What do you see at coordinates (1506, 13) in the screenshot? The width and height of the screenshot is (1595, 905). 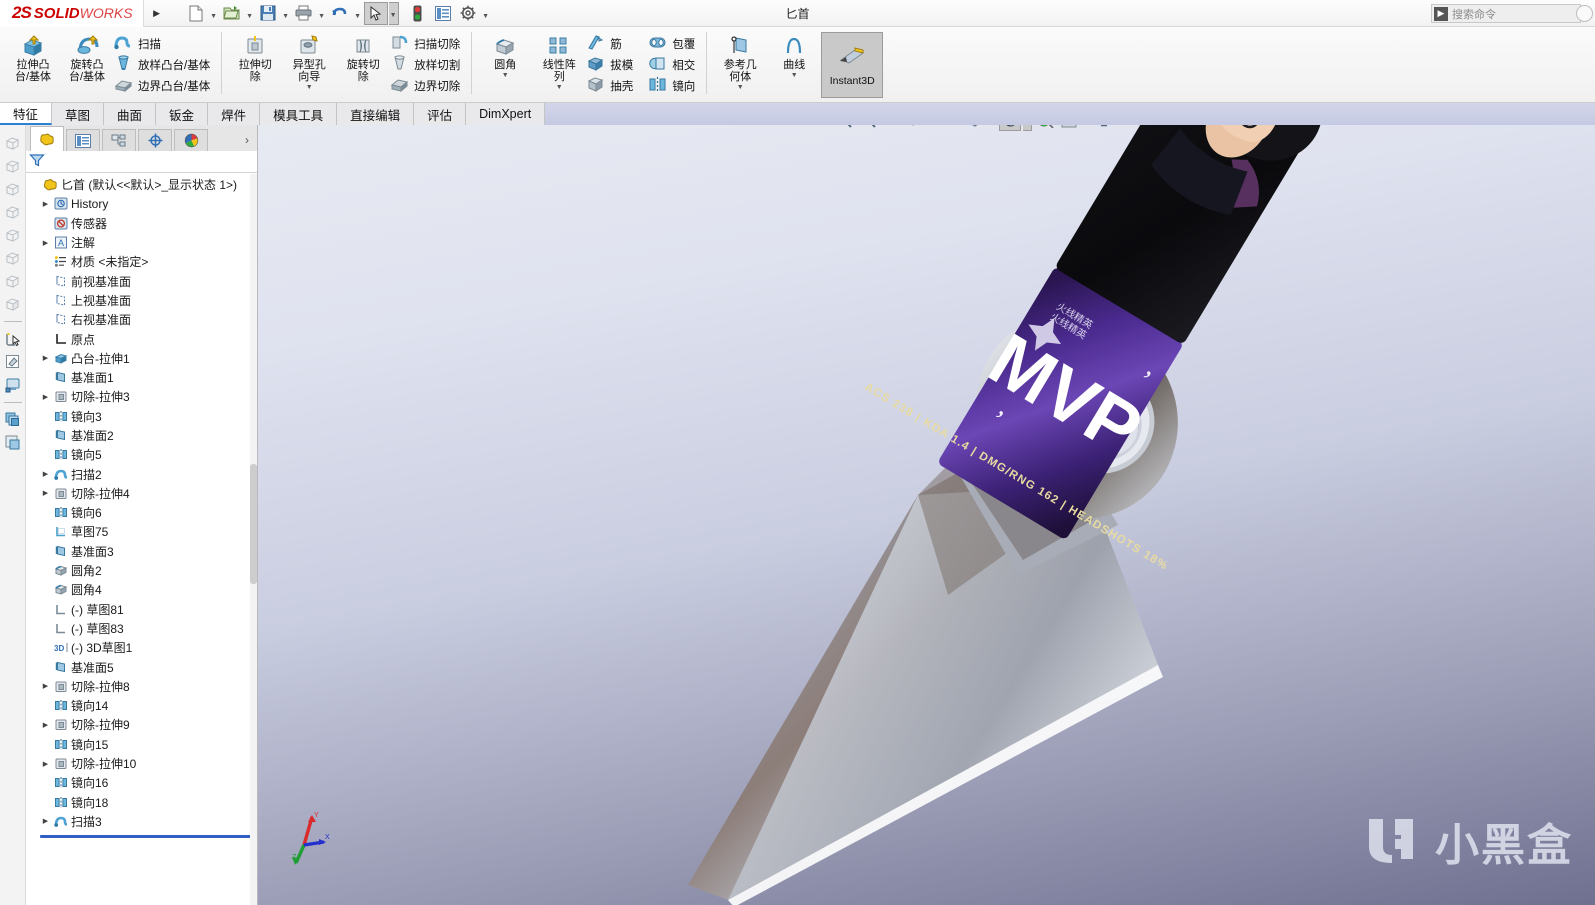 I see `search-command-box: ▶ 搜索命令` at bounding box center [1506, 13].